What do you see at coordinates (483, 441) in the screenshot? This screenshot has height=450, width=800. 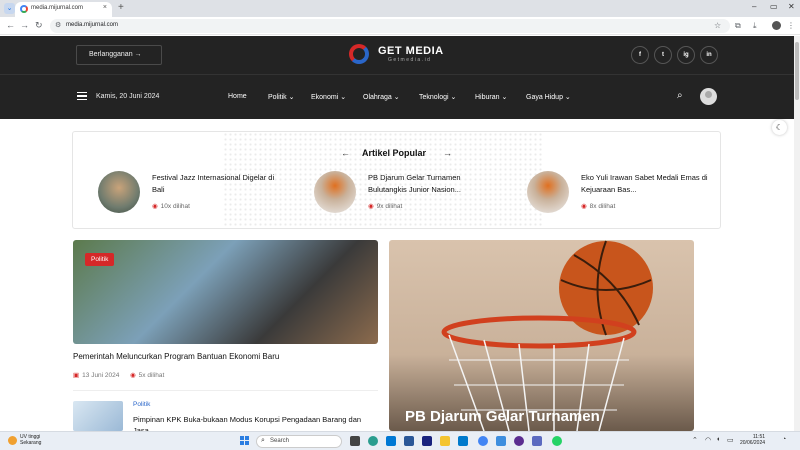 I see `chrome-icon` at bounding box center [483, 441].